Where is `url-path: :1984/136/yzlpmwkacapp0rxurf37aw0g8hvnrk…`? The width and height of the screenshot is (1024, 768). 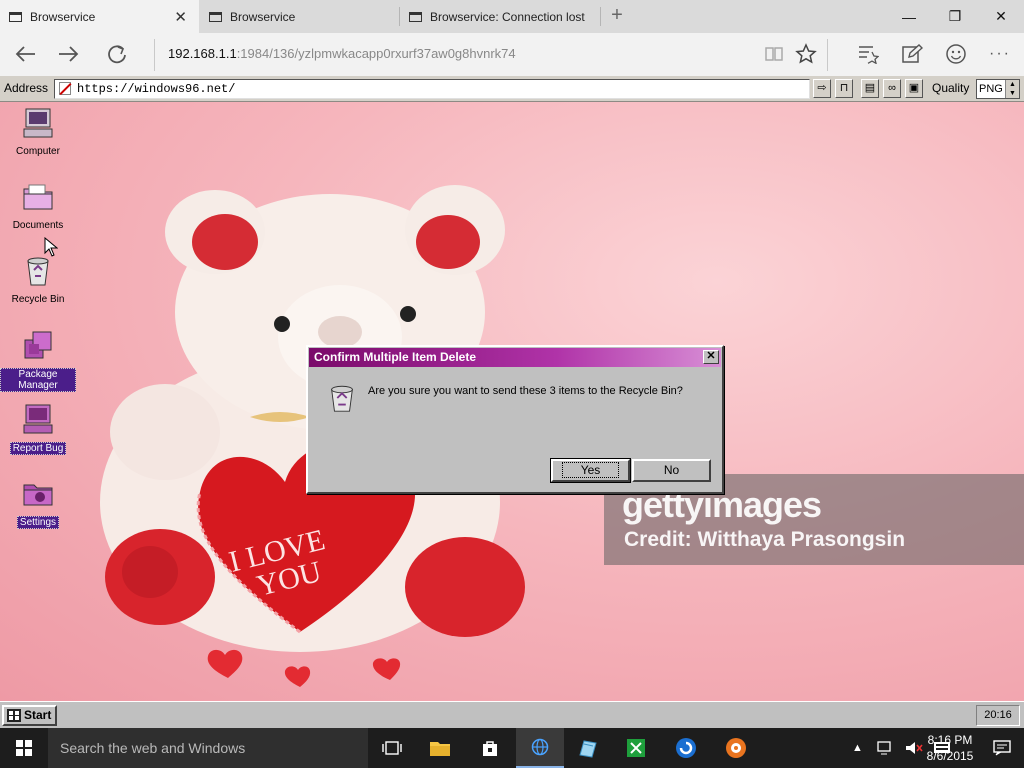 url-path: :1984/136/yzlpmwkacapp0rxurf37aw0g8hvnrk… is located at coordinates (376, 53).